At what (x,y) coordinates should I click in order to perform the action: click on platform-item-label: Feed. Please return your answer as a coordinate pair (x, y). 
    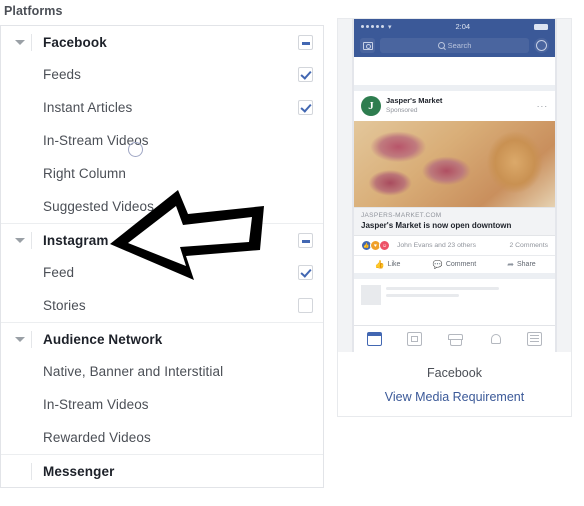
    Looking at the image, I should click on (59, 272).